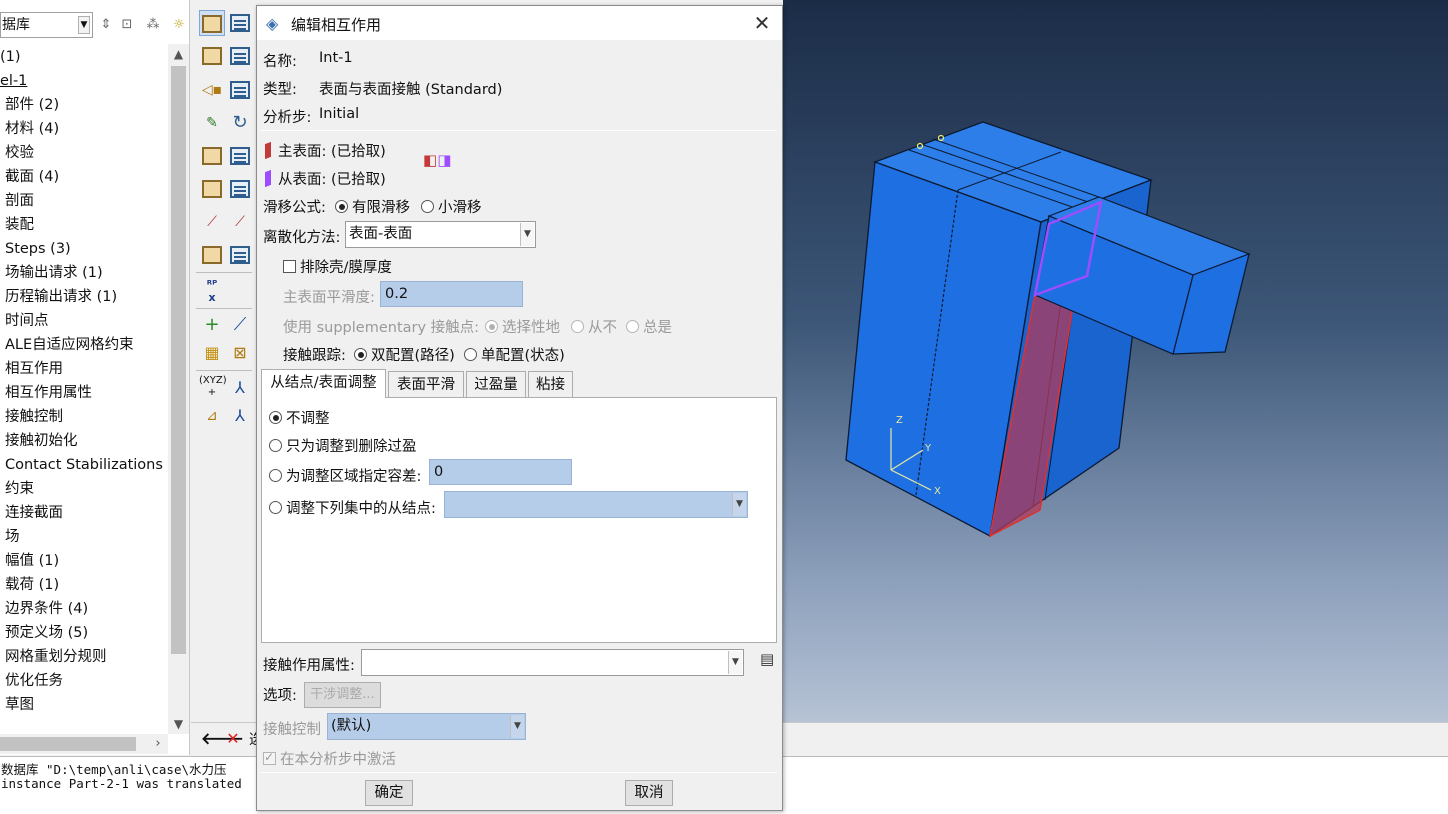 The height and width of the screenshot is (814, 1448). What do you see at coordinates (550, 384) in the screenshot?
I see `tab-bonding: 粘接` at bounding box center [550, 384].